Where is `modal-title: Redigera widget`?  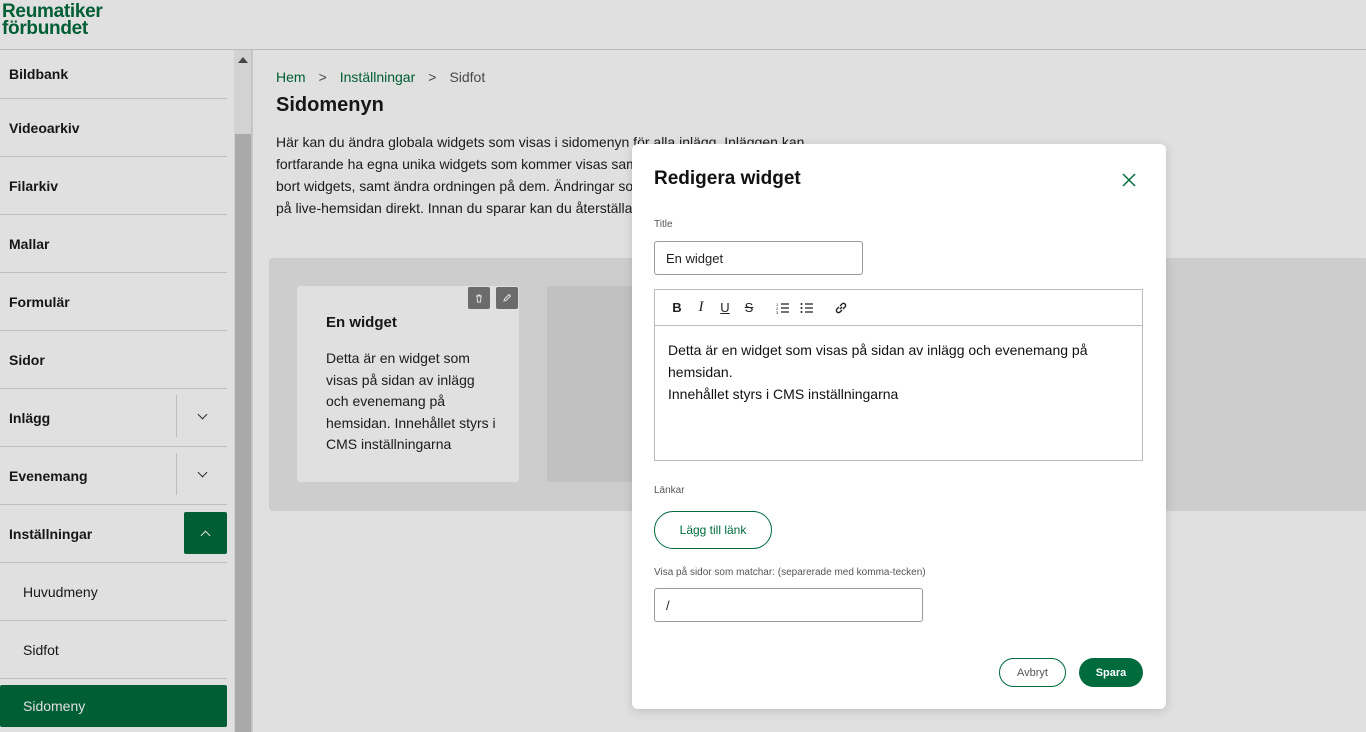 modal-title: Redigera widget is located at coordinates (727, 178).